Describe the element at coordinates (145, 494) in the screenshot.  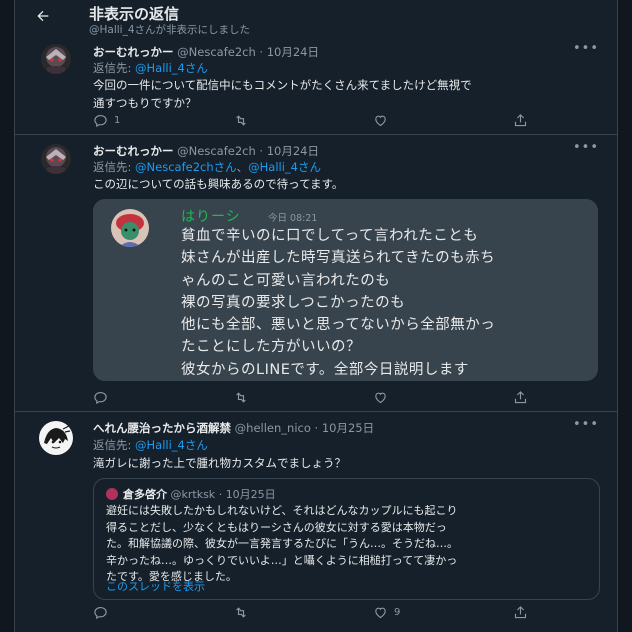
I see `quoted-display-name: 倉多啓介` at that location.